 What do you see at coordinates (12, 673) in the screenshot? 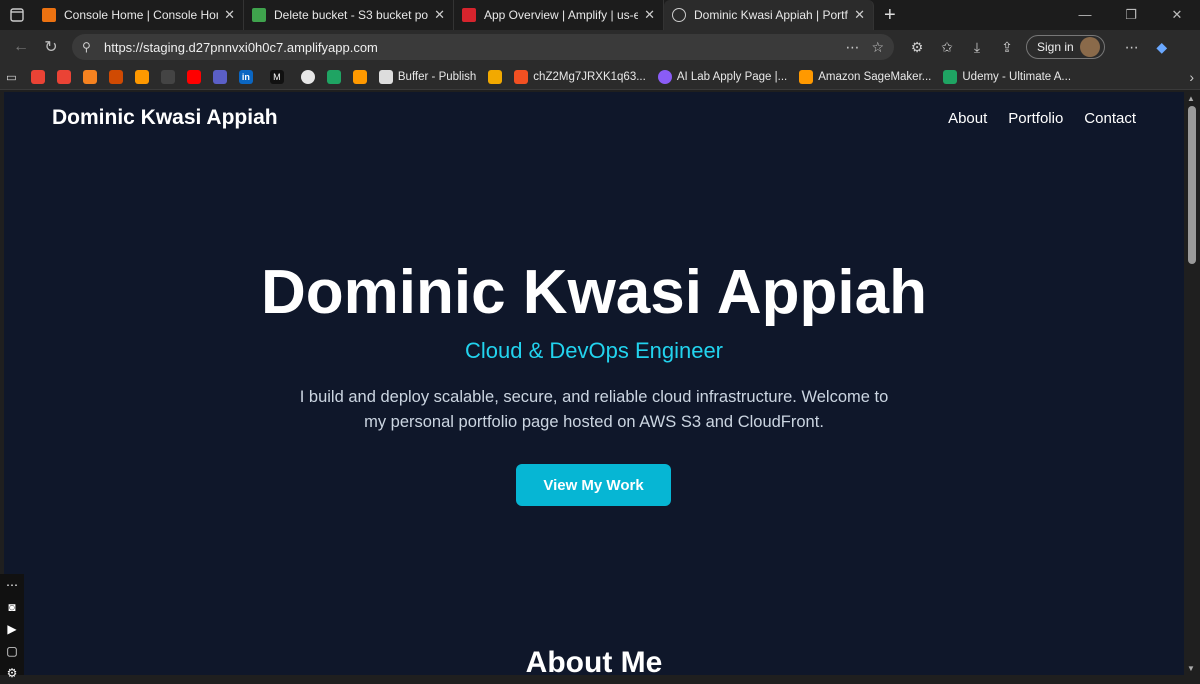
I see `settings-gear-icon: ⚙` at bounding box center [12, 673].